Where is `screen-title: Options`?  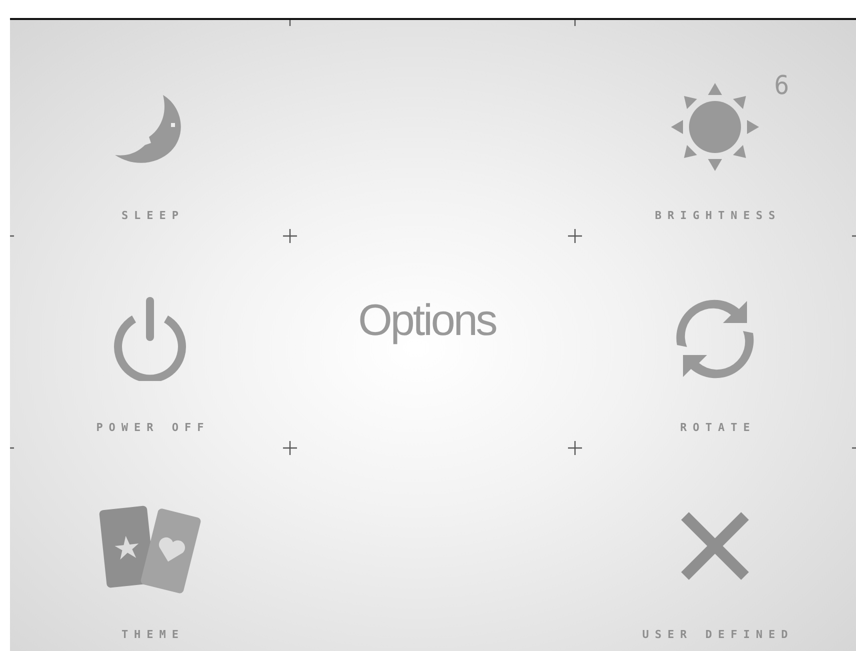
screen-title: Options is located at coordinates (427, 321).